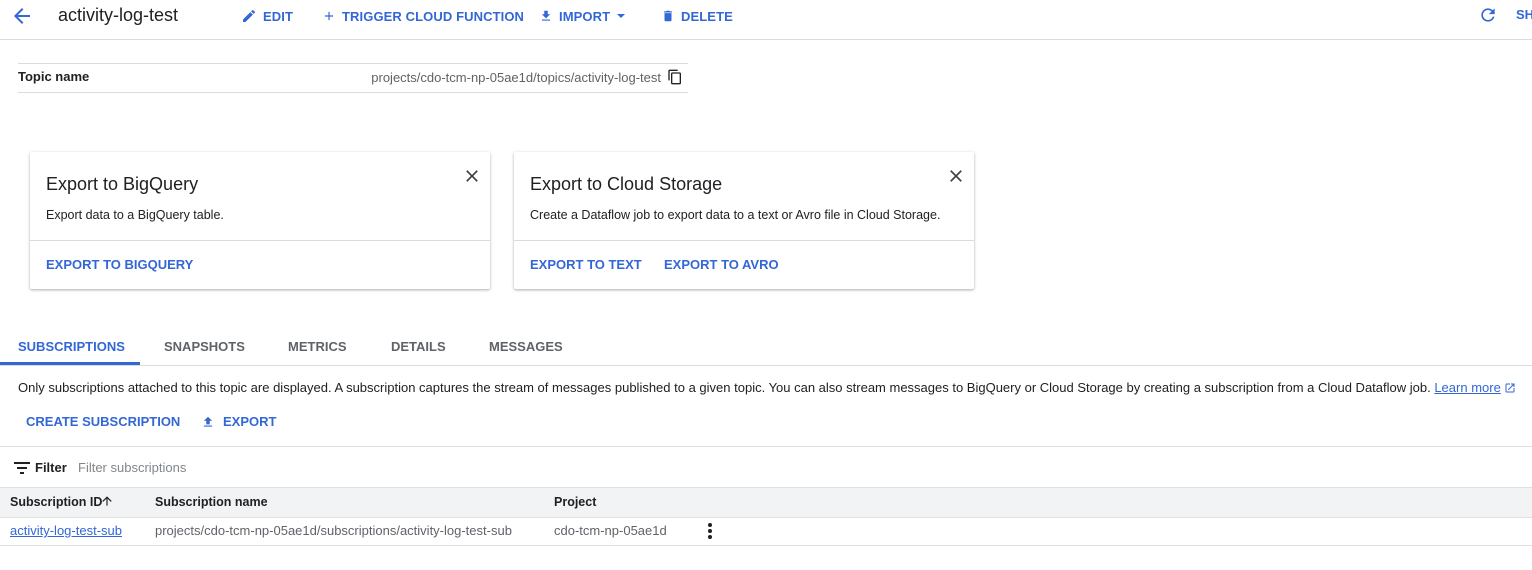  Describe the element at coordinates (66, 530) in the screenshot. I see `subscription-id-link: activity-log-test-sub` at that location.